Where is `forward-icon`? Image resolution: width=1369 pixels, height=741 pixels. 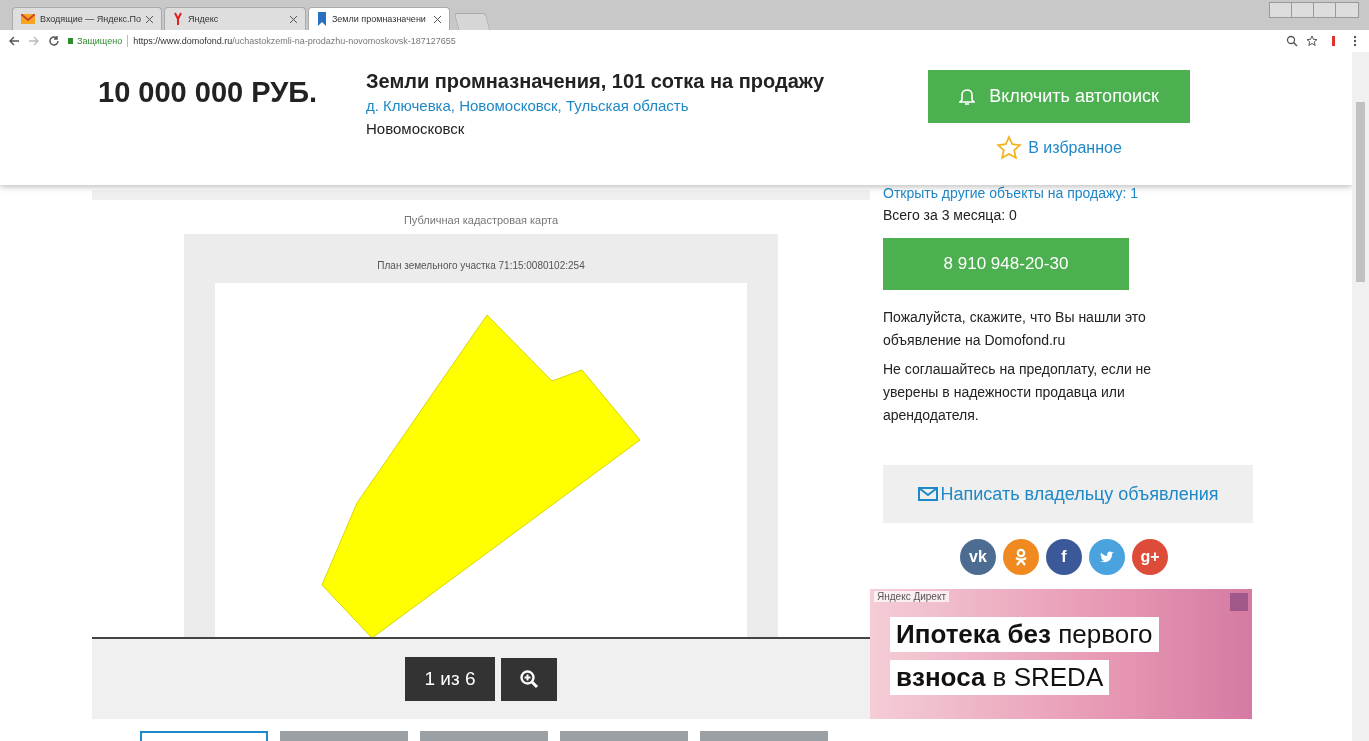
forward-icon is located at coordinates (34, 41).